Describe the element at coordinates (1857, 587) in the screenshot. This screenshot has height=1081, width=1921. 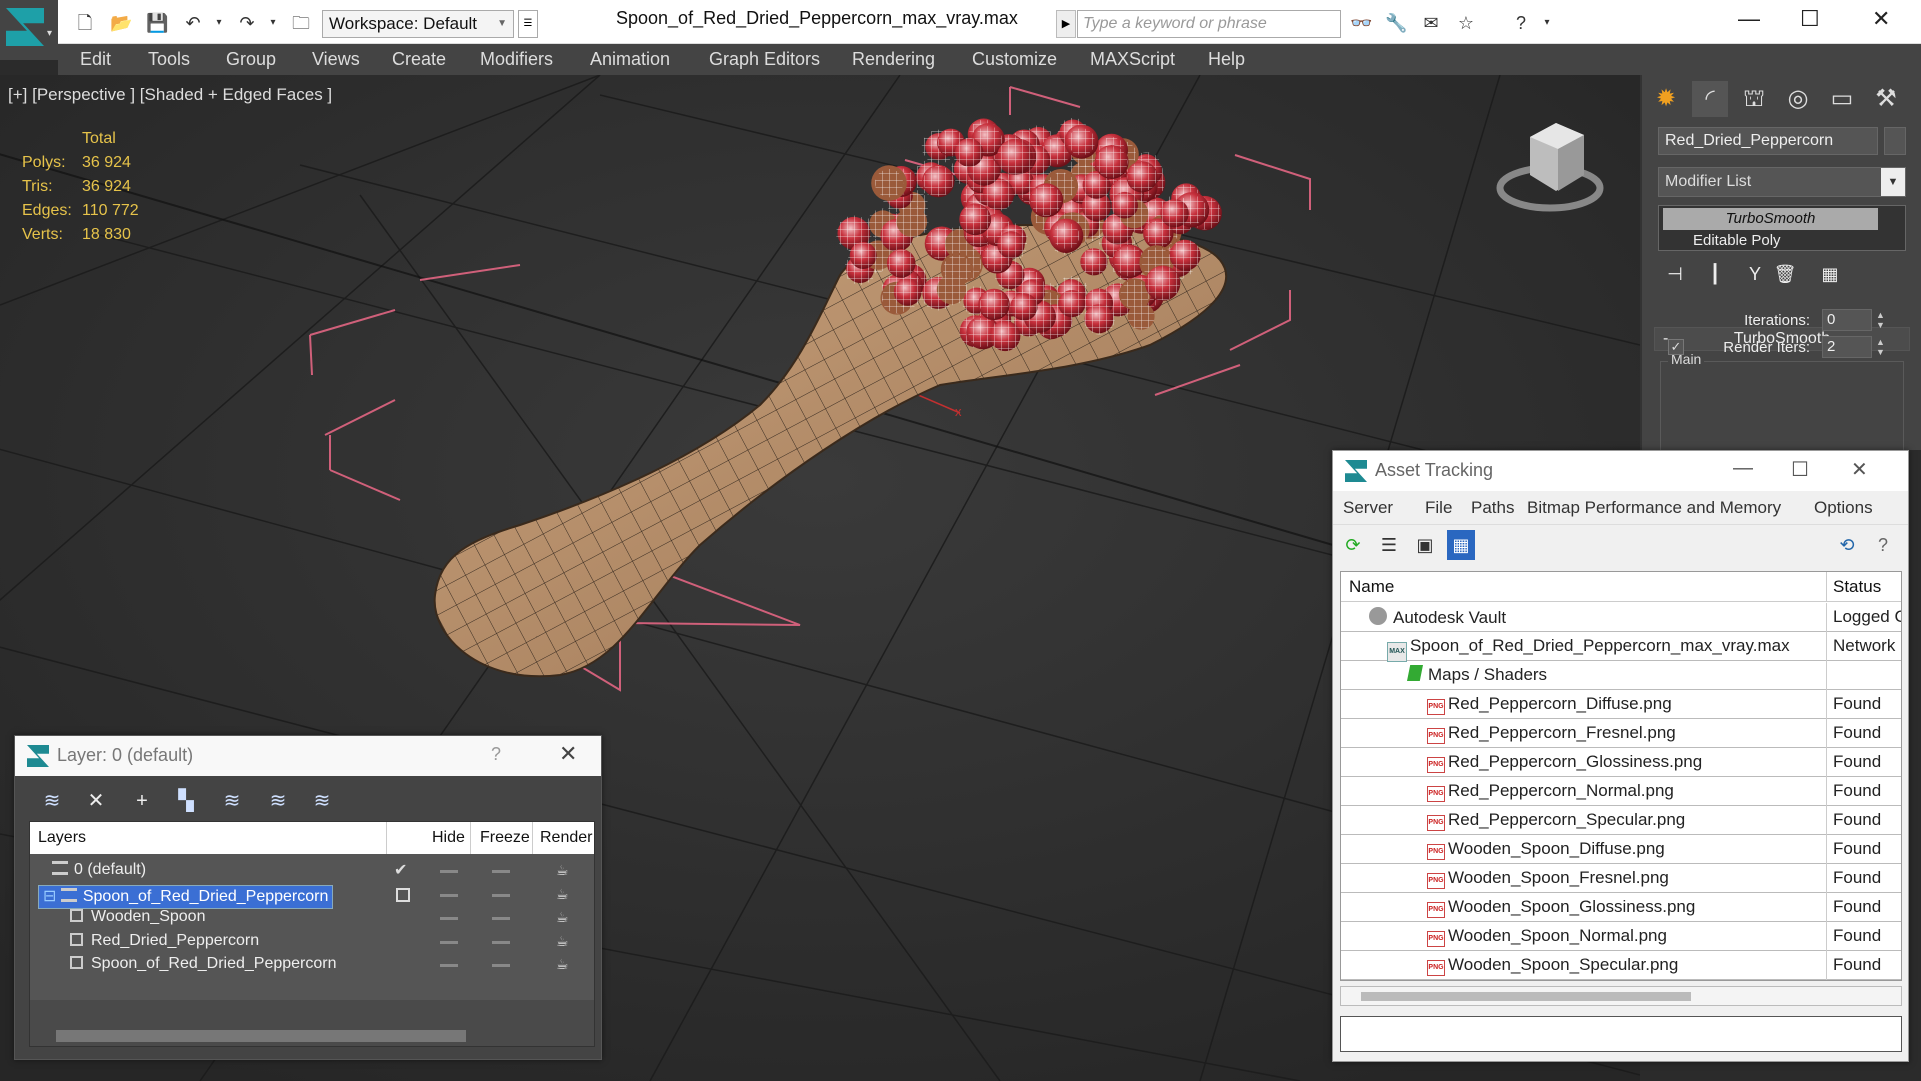
I see `column-status-header: Status` at that location.